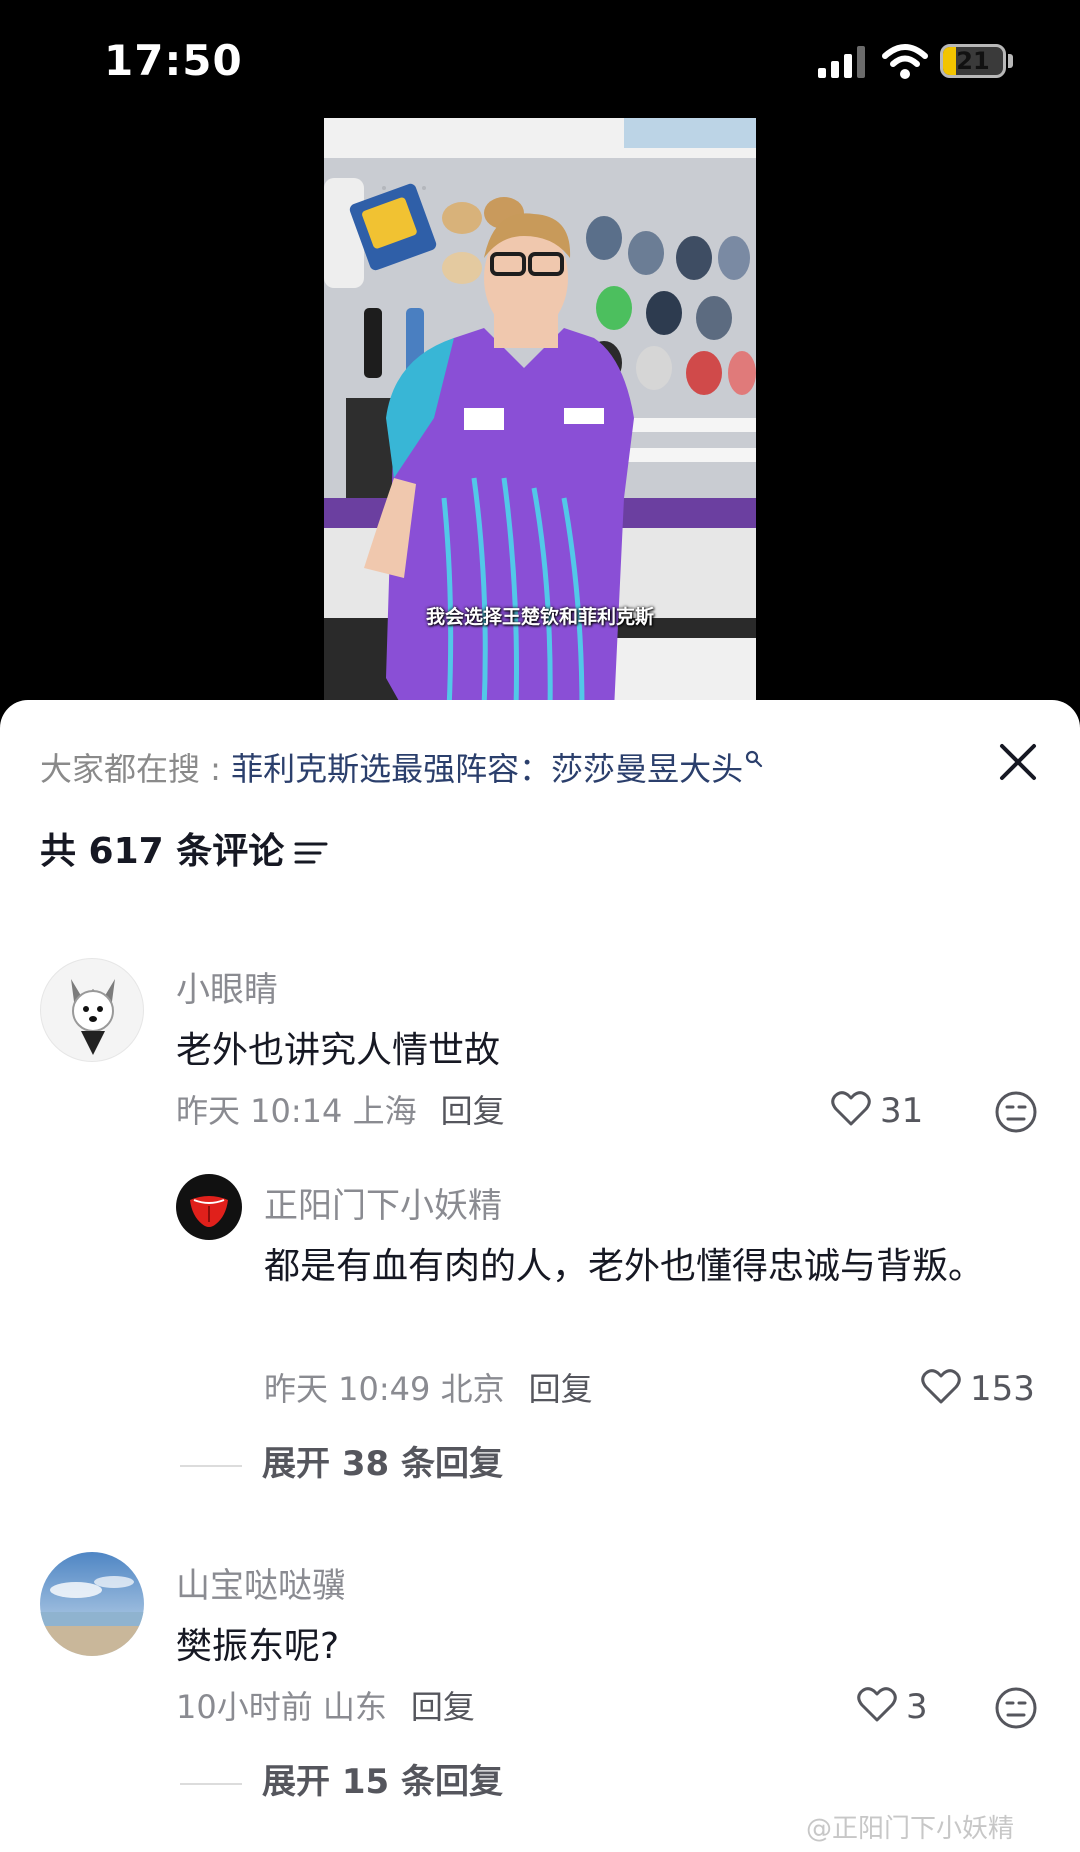  Describe the element at coordinates (539, 617) in the screenshot. I see `video-caption: 我会选择王楚钦和菲利克斯` at that location.